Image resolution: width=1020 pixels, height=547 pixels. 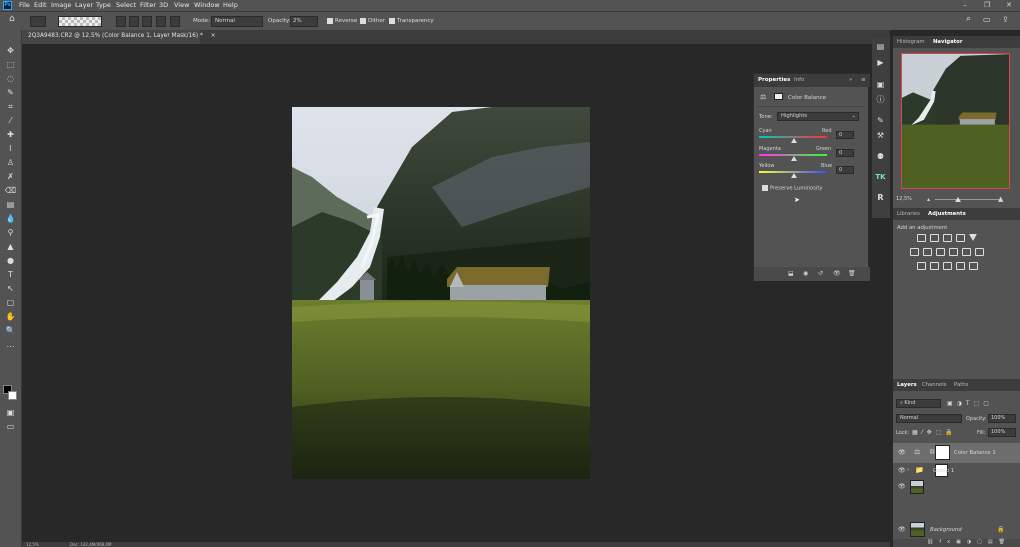 I want to click on history-brush-tool-icon: ✗, so click(x=10, y=176).